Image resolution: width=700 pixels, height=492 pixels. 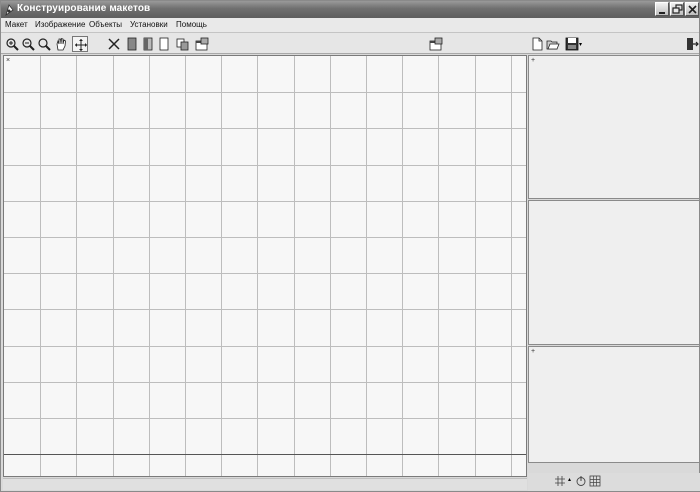 I want to click on properties-icon, so click(x=202, y=44).